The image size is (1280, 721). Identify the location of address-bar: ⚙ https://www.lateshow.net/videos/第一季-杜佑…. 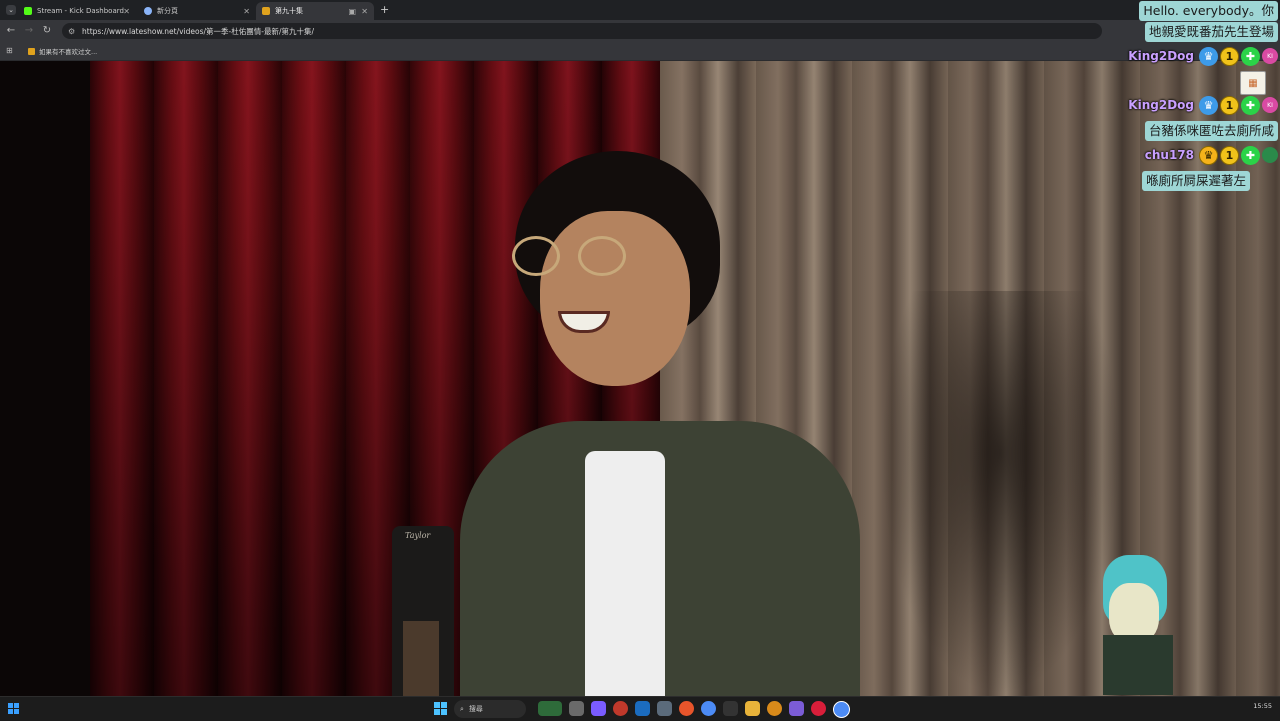
(582, 31).